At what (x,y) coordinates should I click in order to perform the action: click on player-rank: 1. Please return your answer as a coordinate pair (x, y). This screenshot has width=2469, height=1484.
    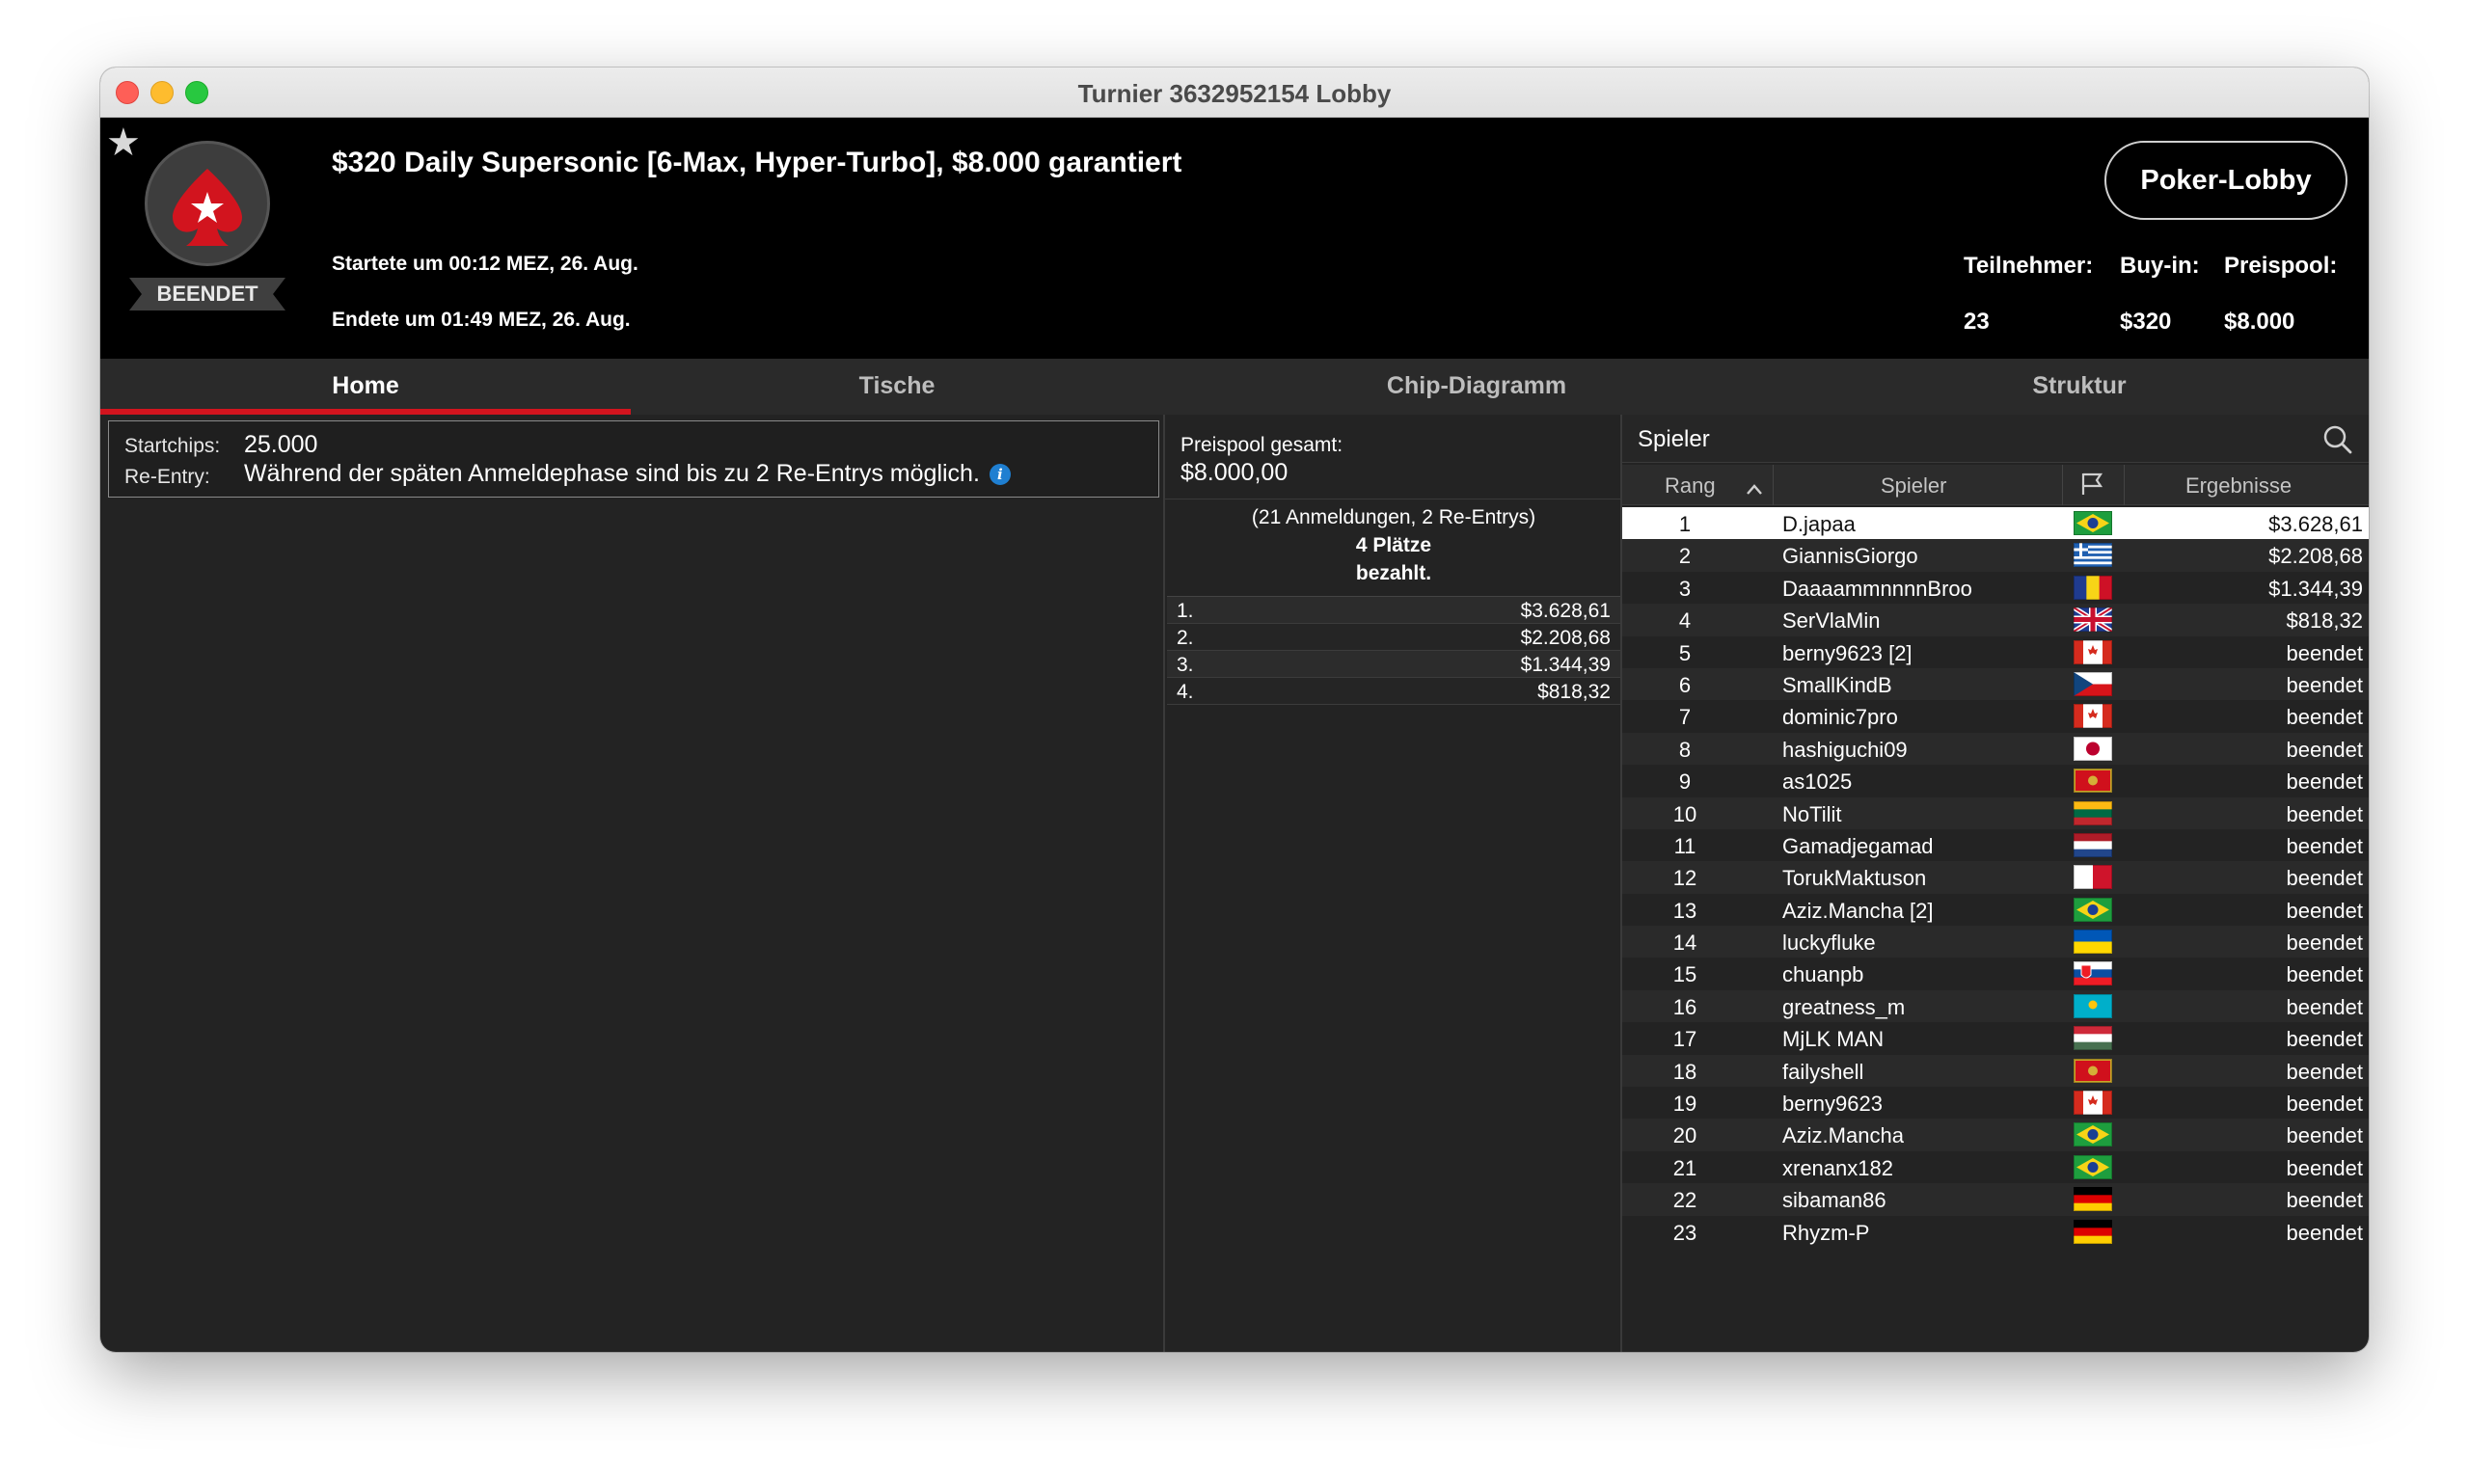
    Looking at the image, I should click on (1685, 524).